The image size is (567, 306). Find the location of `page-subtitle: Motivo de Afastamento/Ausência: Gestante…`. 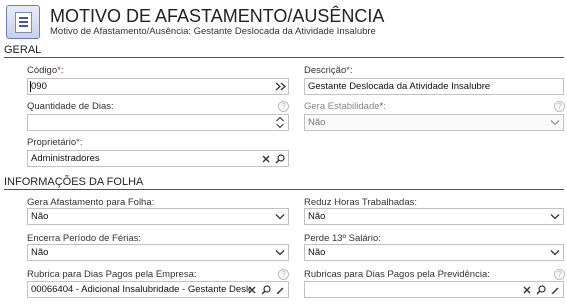

page-subtitle: Motivo de Afastamento/Ausência: Gestante… is located at coordinates (213, 31).